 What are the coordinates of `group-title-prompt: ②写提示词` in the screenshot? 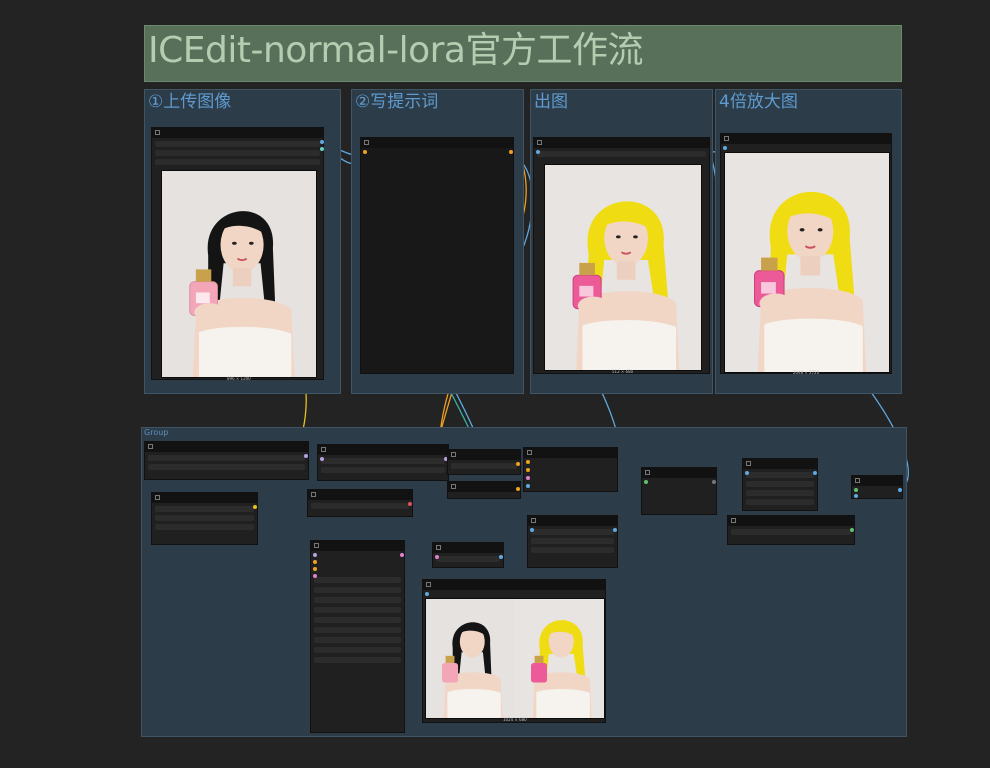 It's located at (397, 102).